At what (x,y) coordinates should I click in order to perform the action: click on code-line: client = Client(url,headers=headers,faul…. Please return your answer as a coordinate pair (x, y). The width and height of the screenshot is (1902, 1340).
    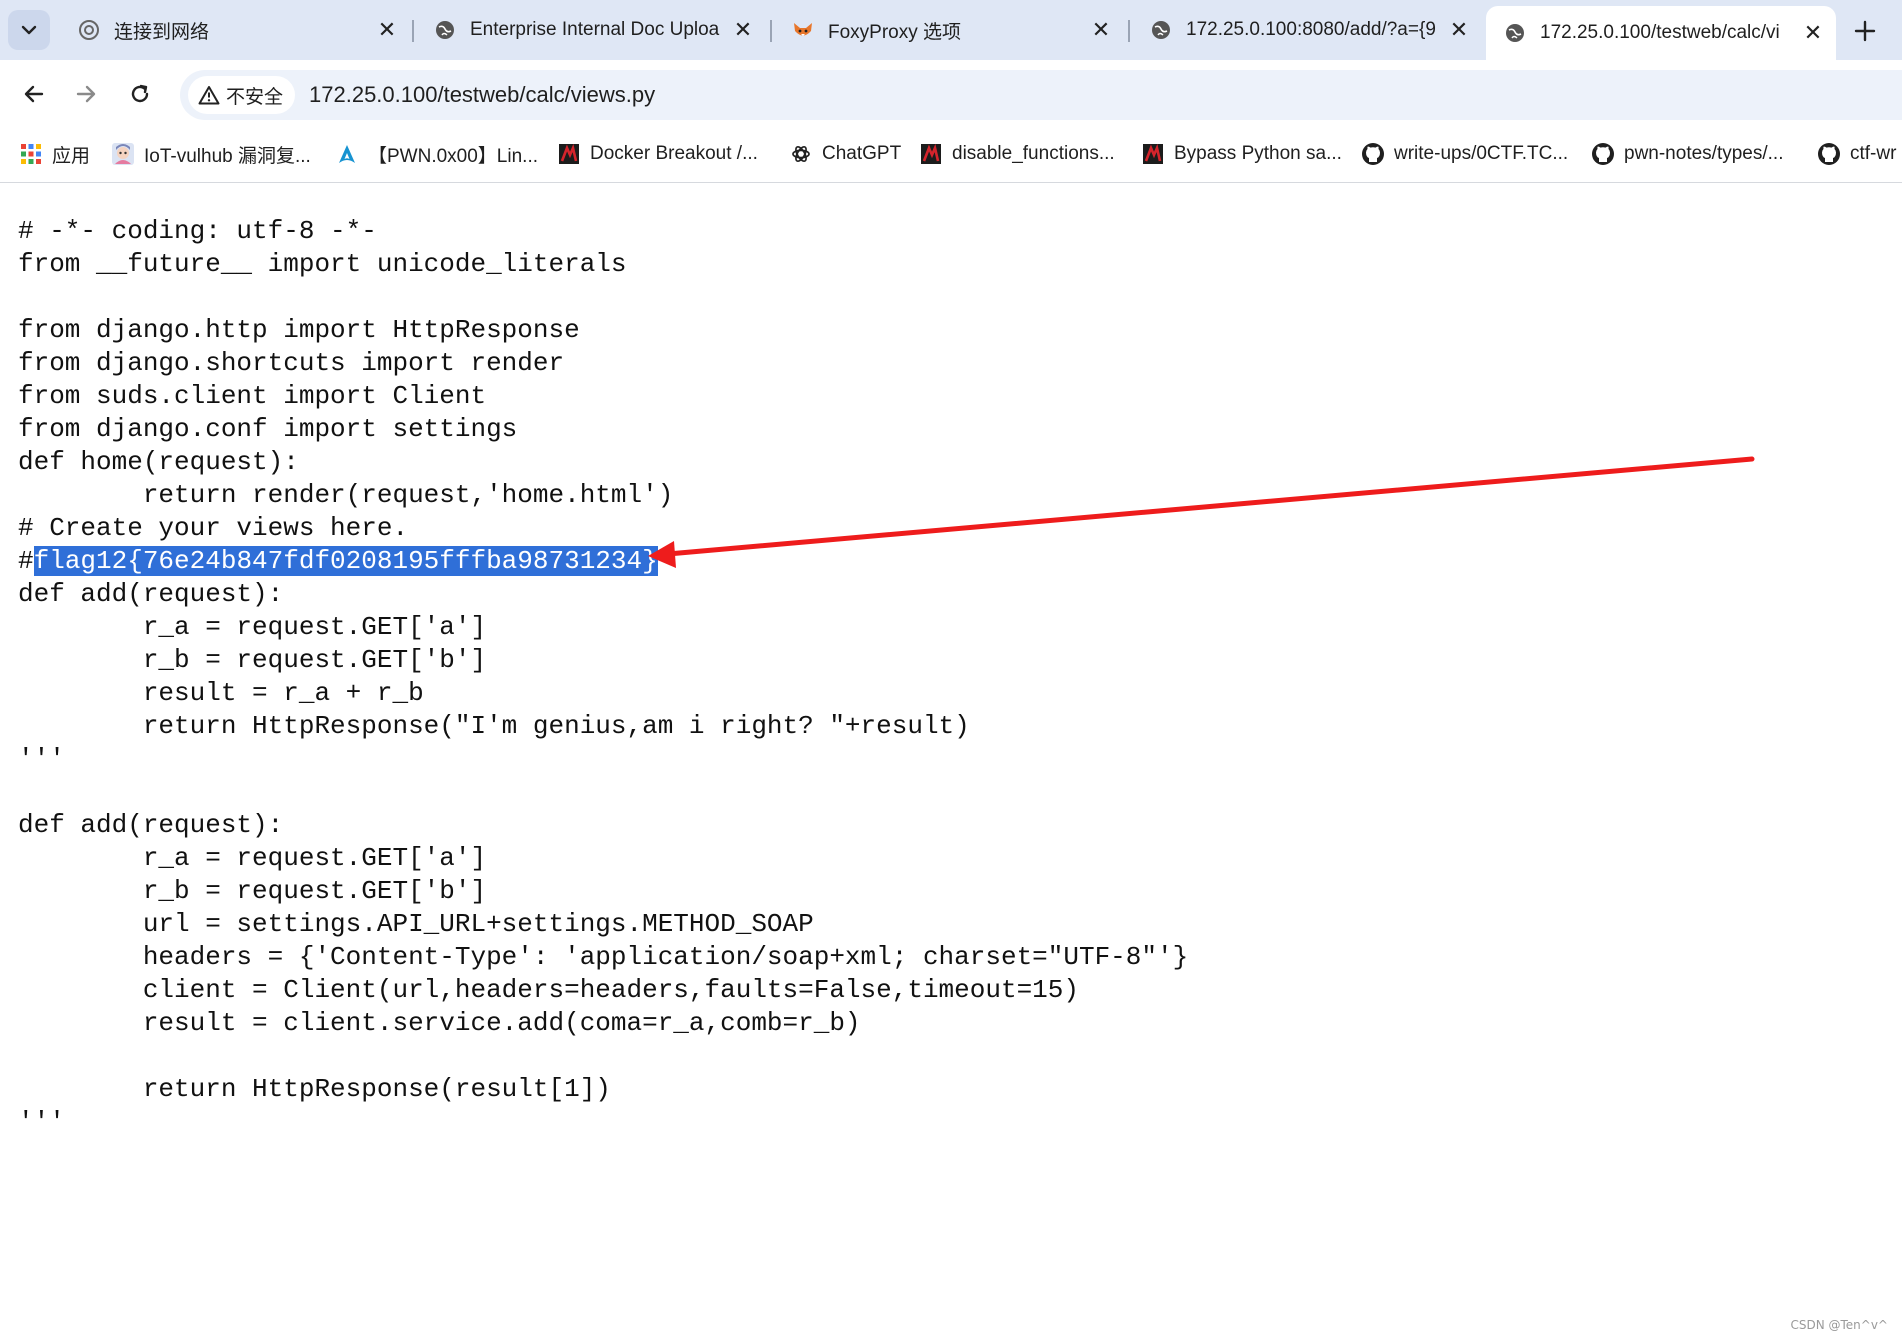
    Looking at the image, I should click on (548, 990).